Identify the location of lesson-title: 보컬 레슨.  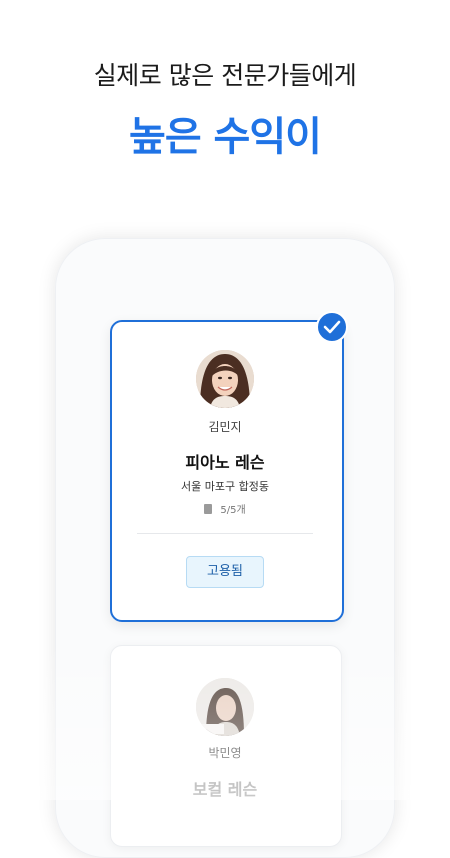
(225, 789).